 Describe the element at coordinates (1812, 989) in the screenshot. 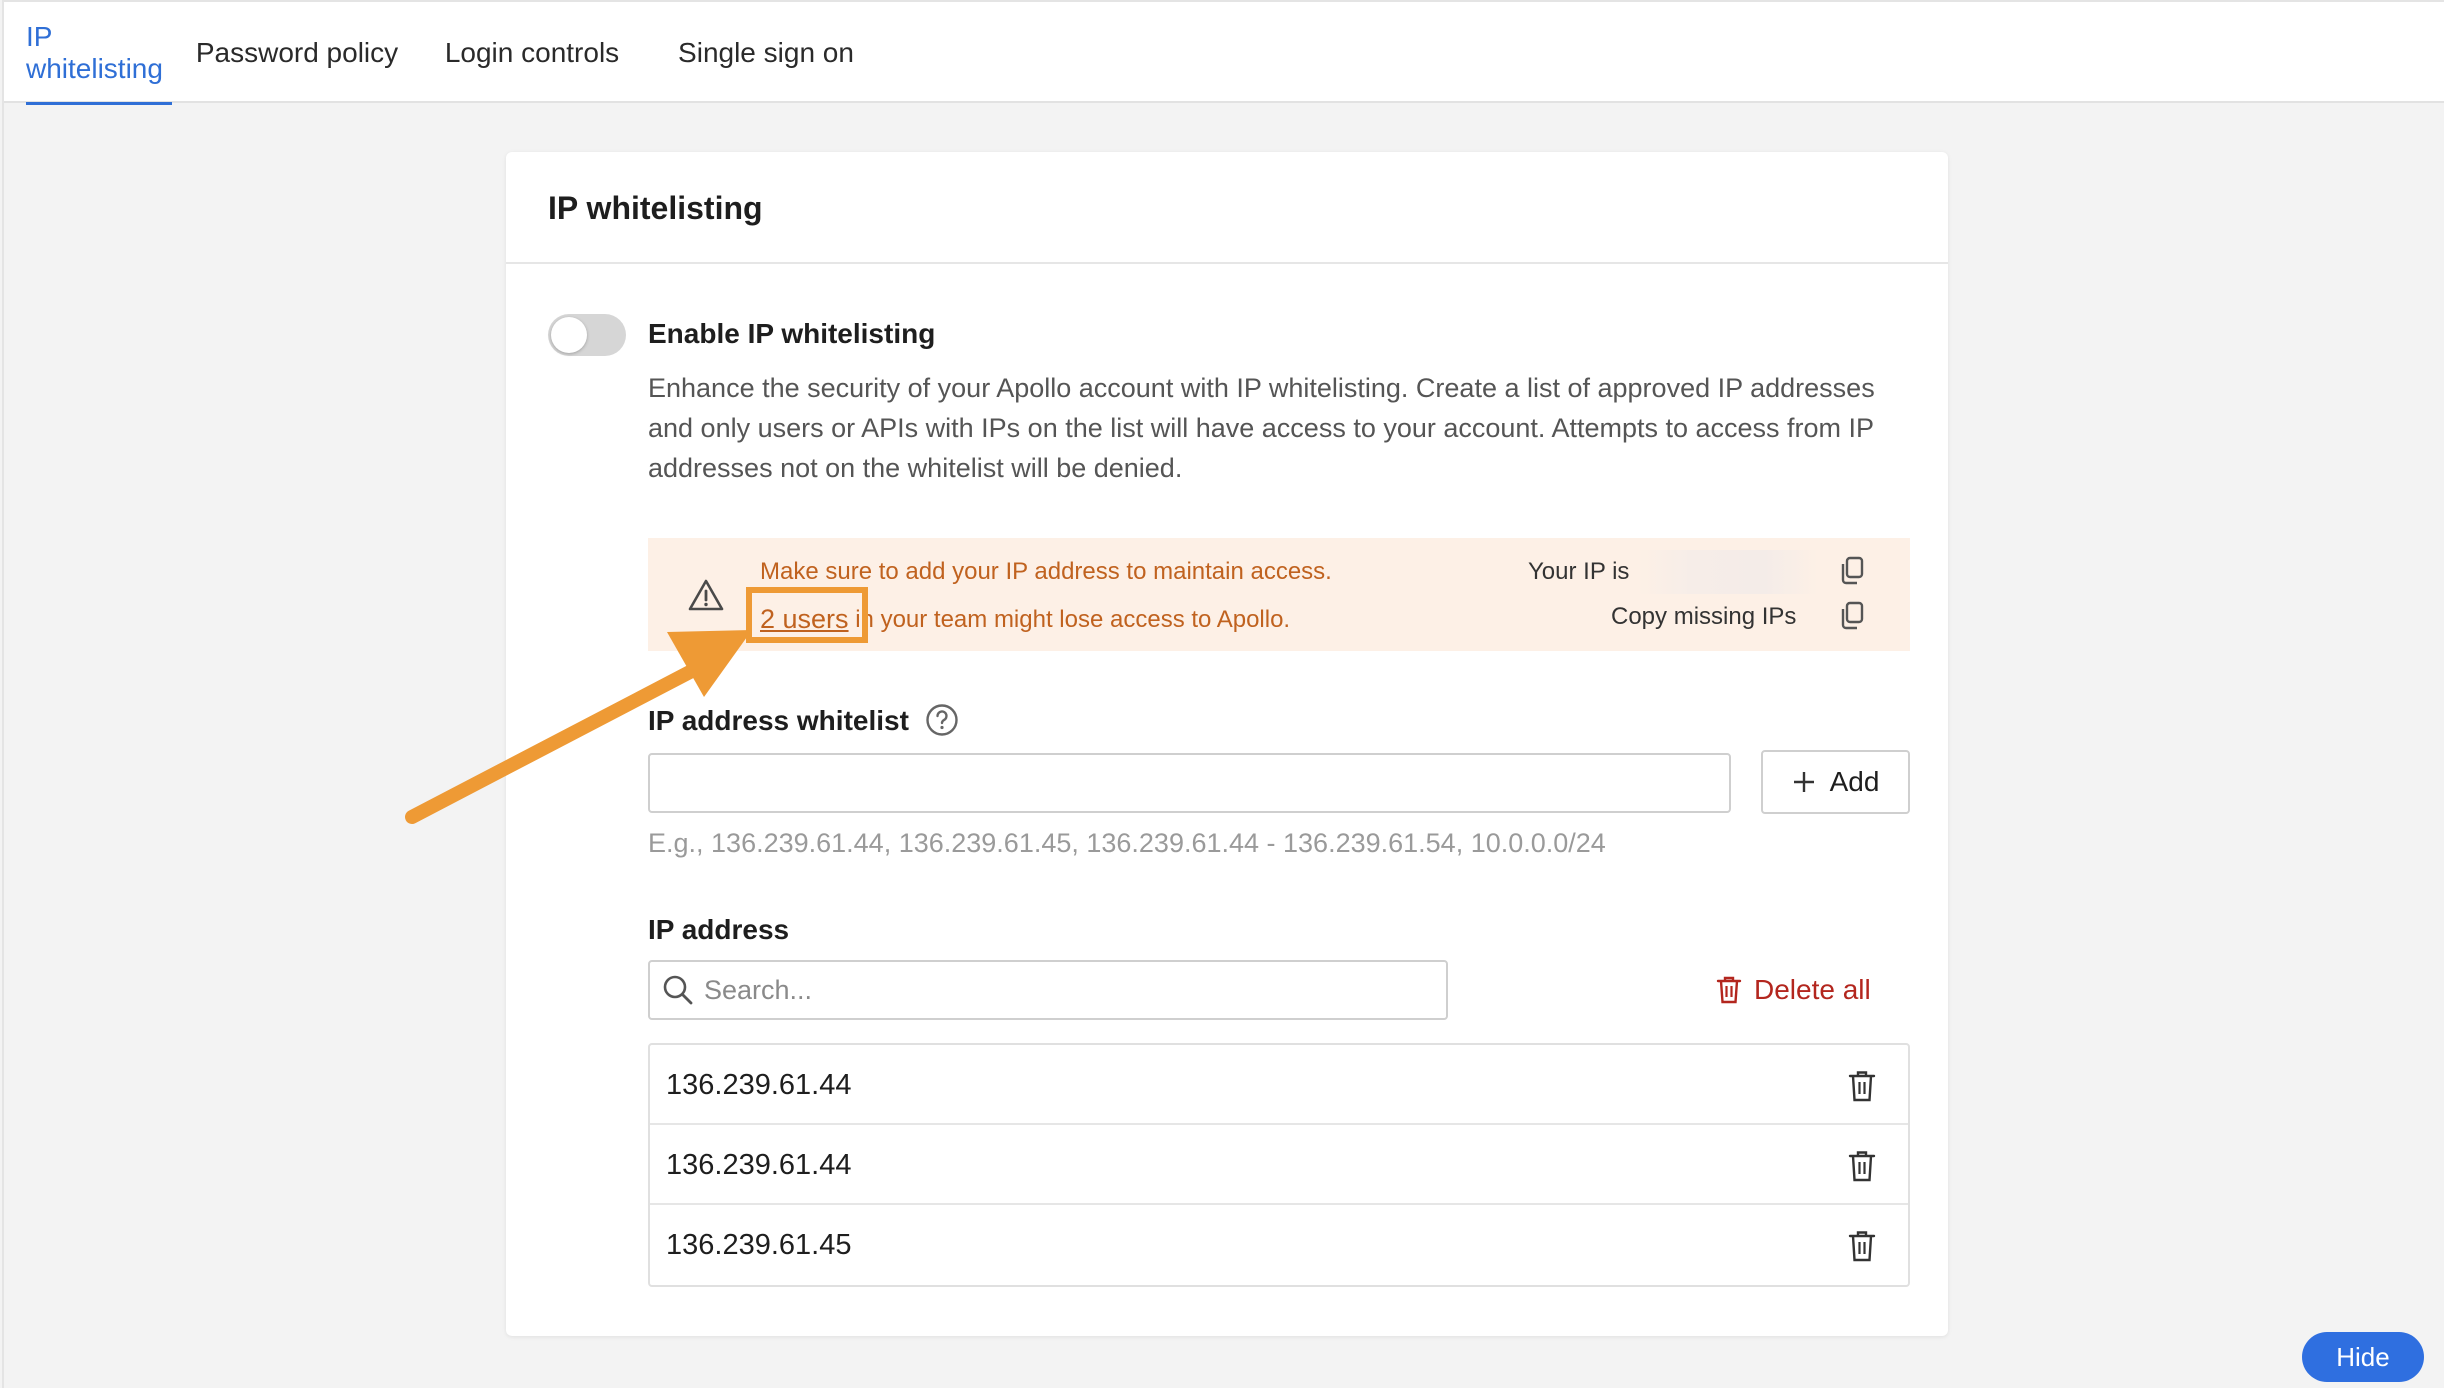

I see `delete-all-label: Delete all` at that location.